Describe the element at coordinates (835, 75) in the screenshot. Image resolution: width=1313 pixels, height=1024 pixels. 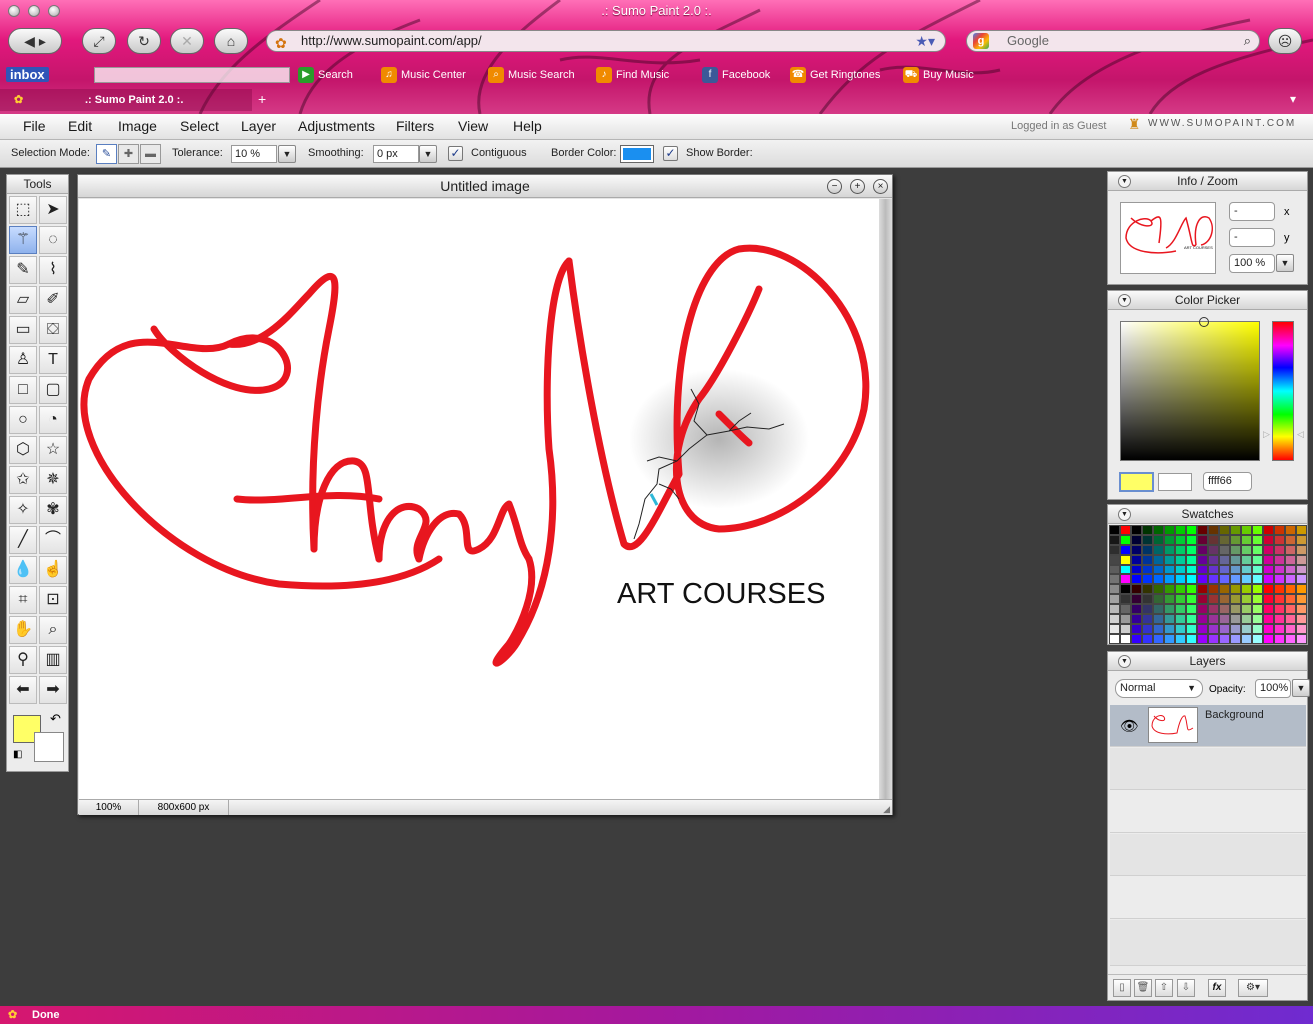
I see `bookmark-get-ringtones: ☎ Get Ringtones` at that location.